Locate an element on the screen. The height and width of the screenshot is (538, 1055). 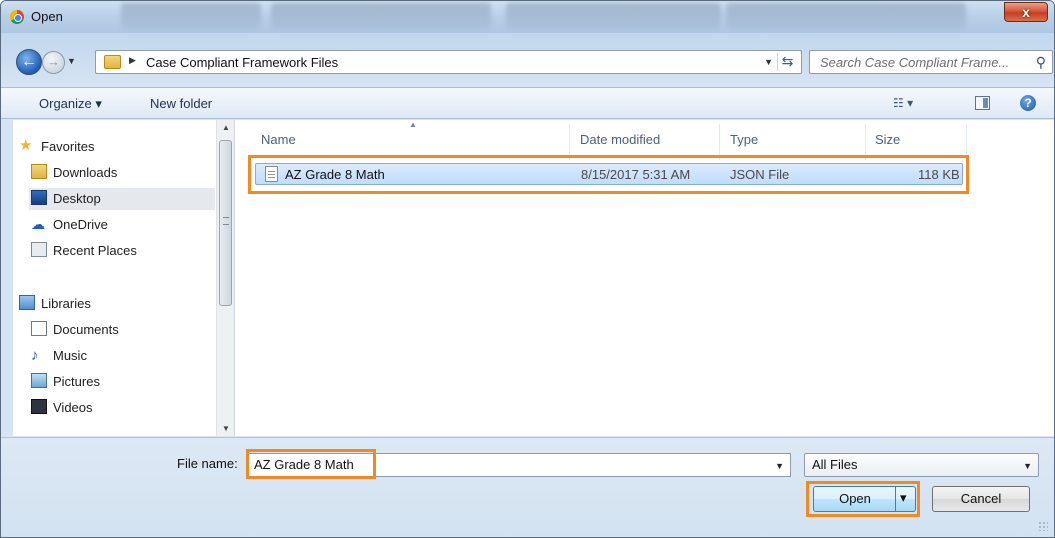
file-name-label: File name: is located at coordinates (207, 463).